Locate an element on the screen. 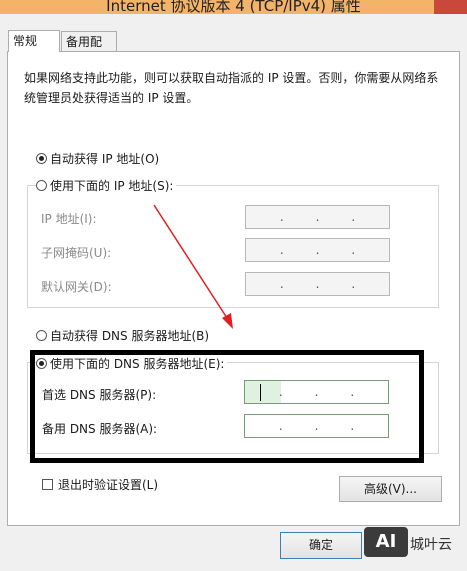 This screenshot has height=571, width=467. watermark-logo: AI is located at coordinates (386, 542).